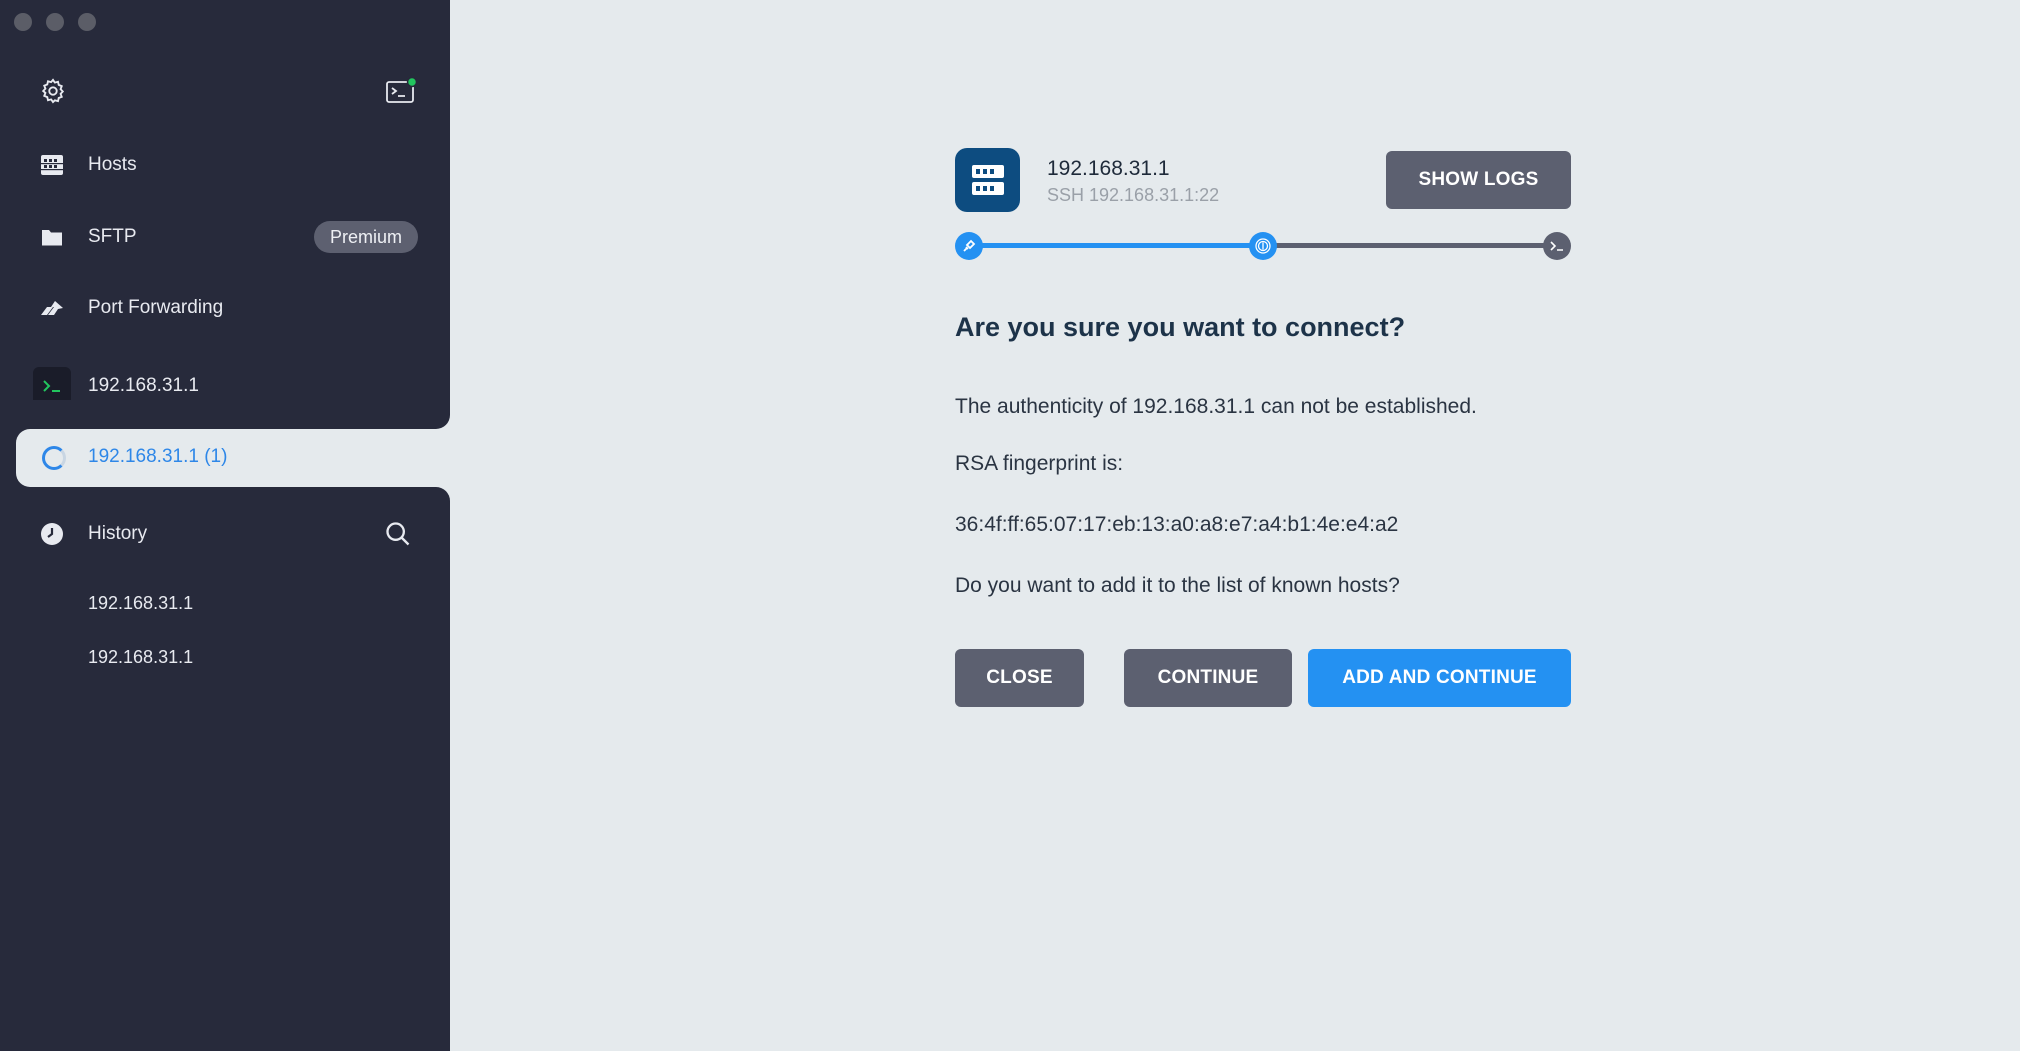 The height and width of the screenshot is (1051, 2020). Describe the element at coordinates (233, 458) in the screenshot. I see `session-item-active: 192.168.31.1 (1)` at that location.